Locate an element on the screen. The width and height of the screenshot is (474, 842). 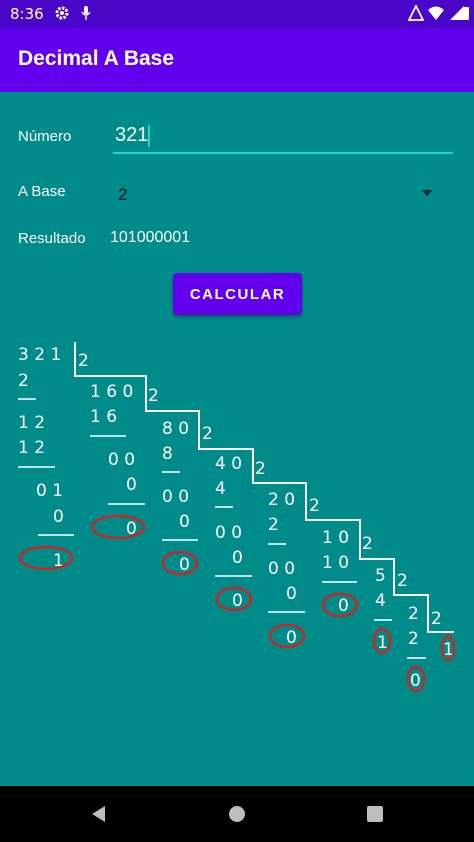
app-bar: Decimal A Base is located at coordinates (237, 60).